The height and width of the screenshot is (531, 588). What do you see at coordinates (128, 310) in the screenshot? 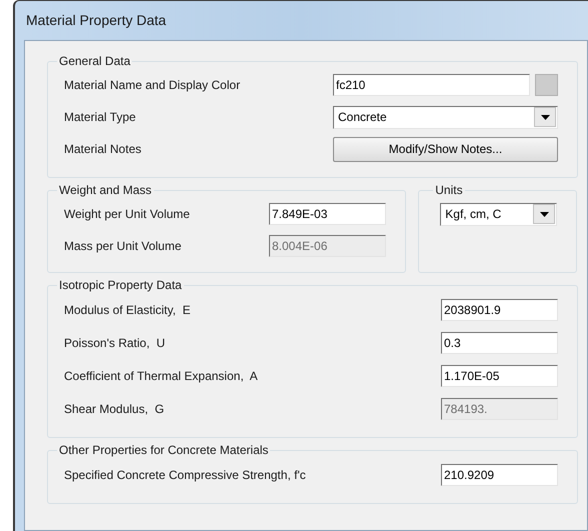
I see `field-label: Modulus of Elasticity, E` at bounding box center [128, 310].